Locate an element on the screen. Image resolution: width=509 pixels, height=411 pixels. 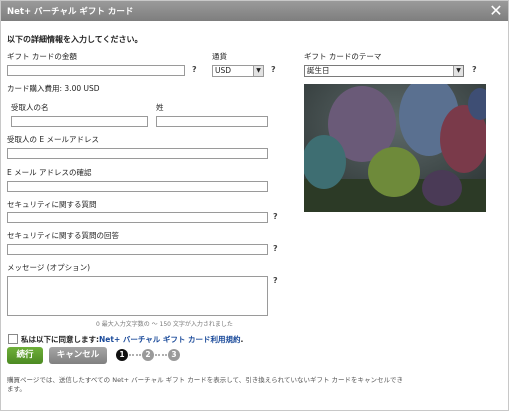
security-question-help-icon: ? is located at coordinates (275, 216).